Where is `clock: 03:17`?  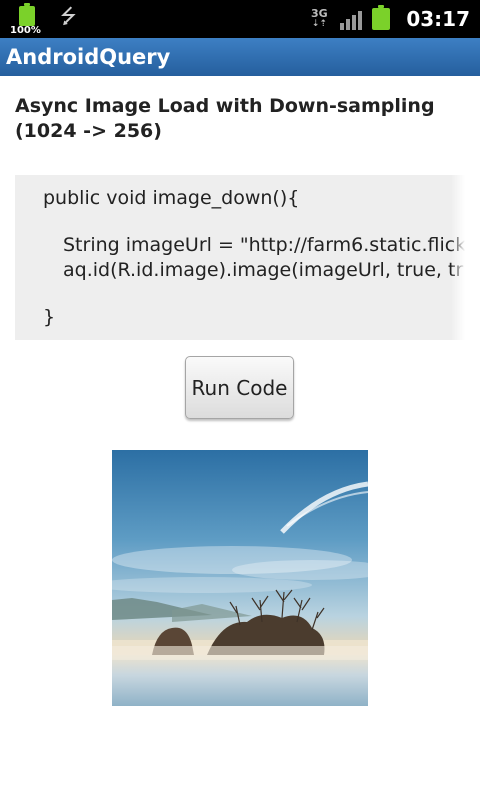
clock: 03:17 is located at coordinates (438, 19).